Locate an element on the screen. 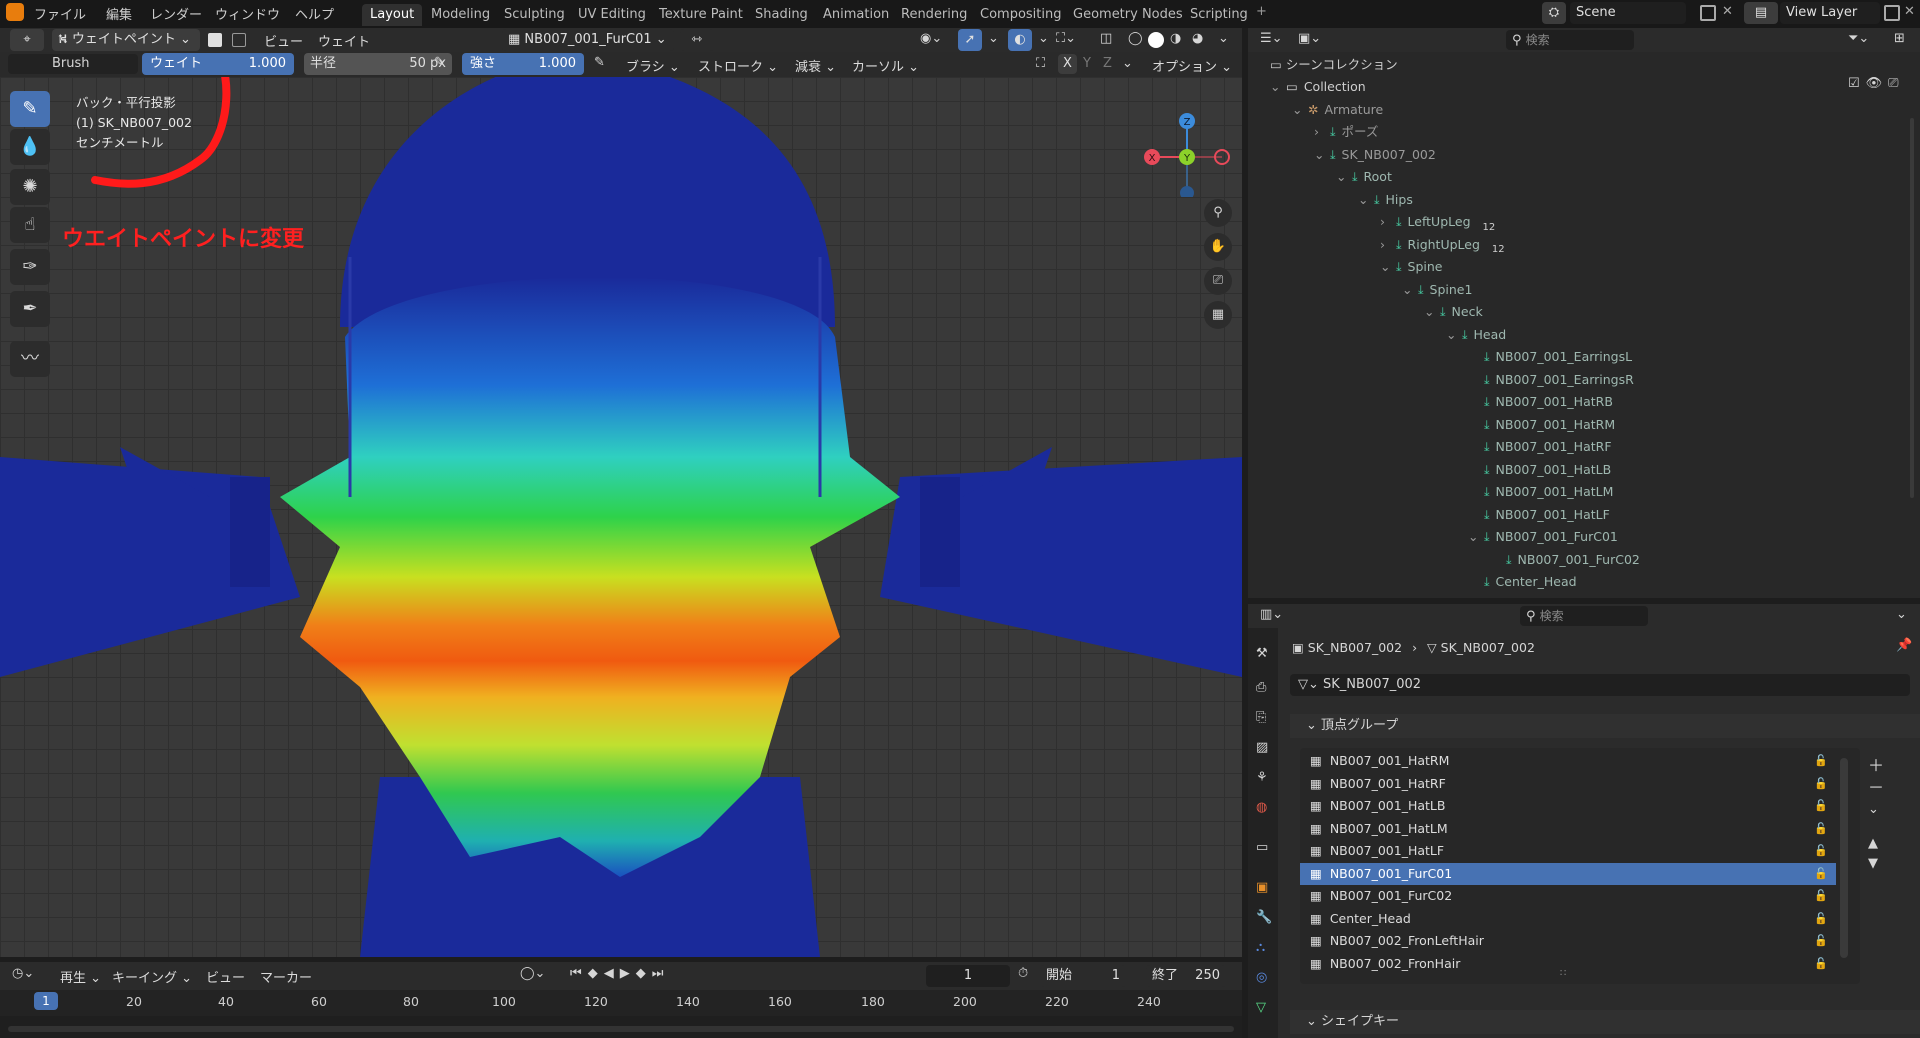 Image resolution: width=1920 pixels, height=1038 pixels. play-reverse-icon: ◀ is located at coordinates (612, 973).